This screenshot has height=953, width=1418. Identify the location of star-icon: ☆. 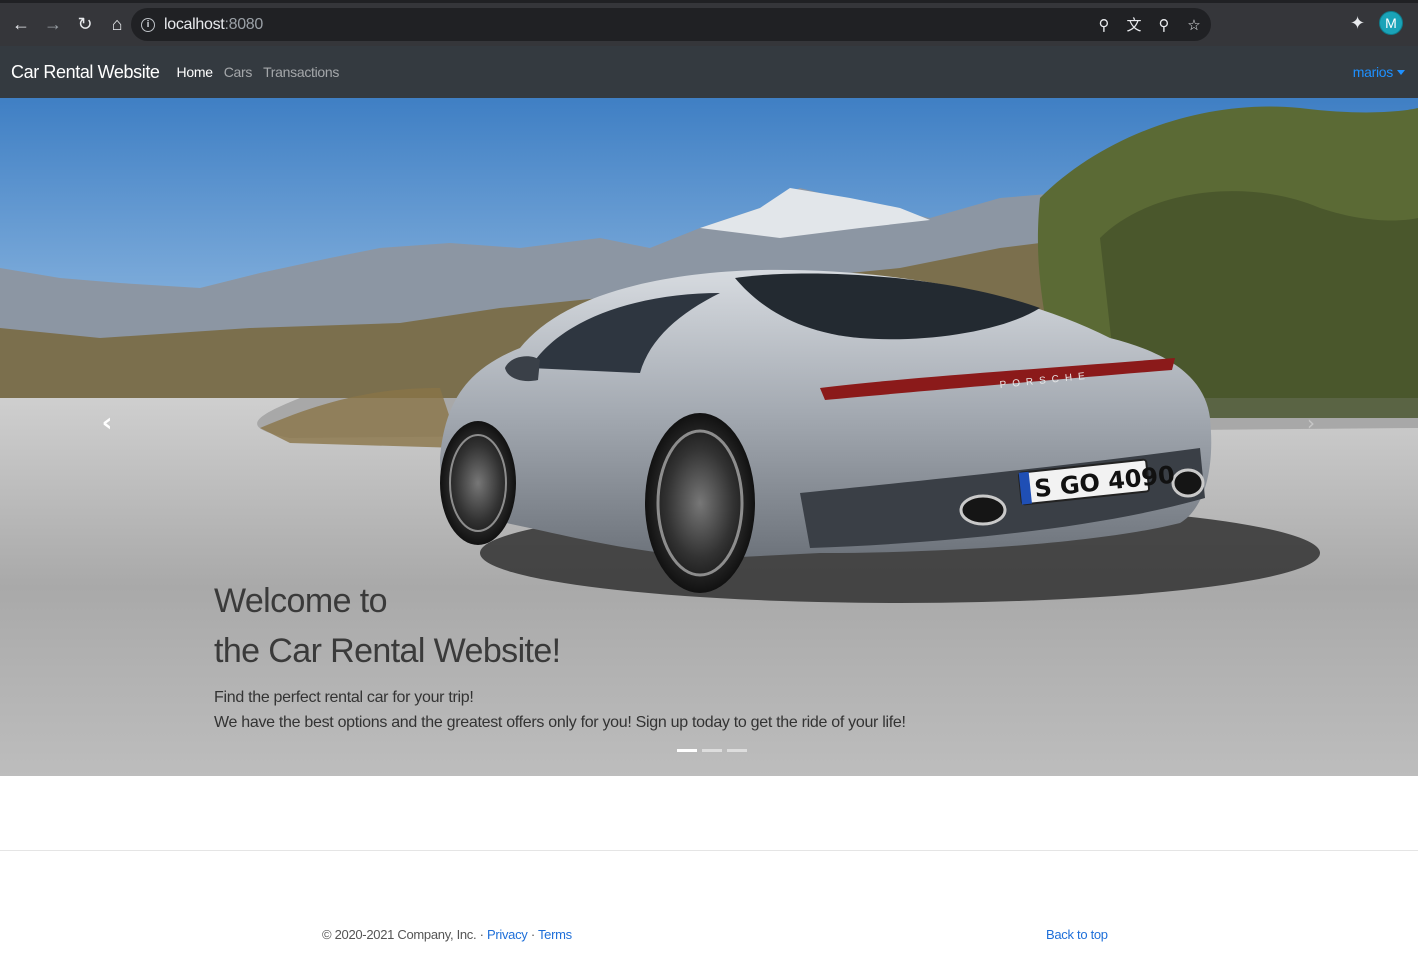
(1194, 25).